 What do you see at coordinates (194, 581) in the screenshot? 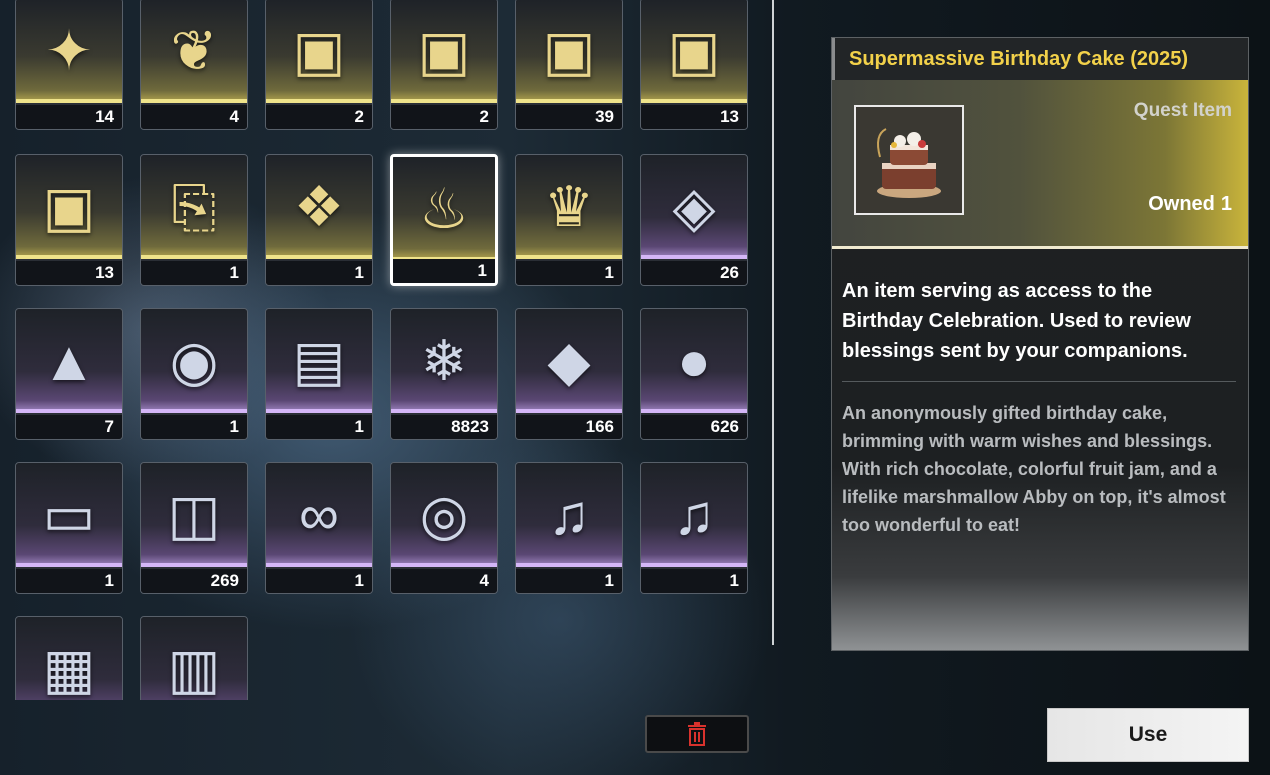
I see `item-count: 269` at bounding box center [194, 581].